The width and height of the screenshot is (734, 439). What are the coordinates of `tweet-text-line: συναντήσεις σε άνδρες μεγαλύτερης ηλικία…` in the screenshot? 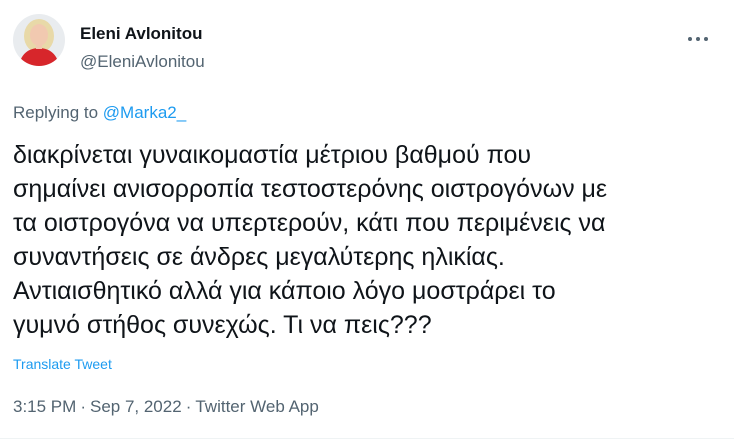 It's located at (259, 257).